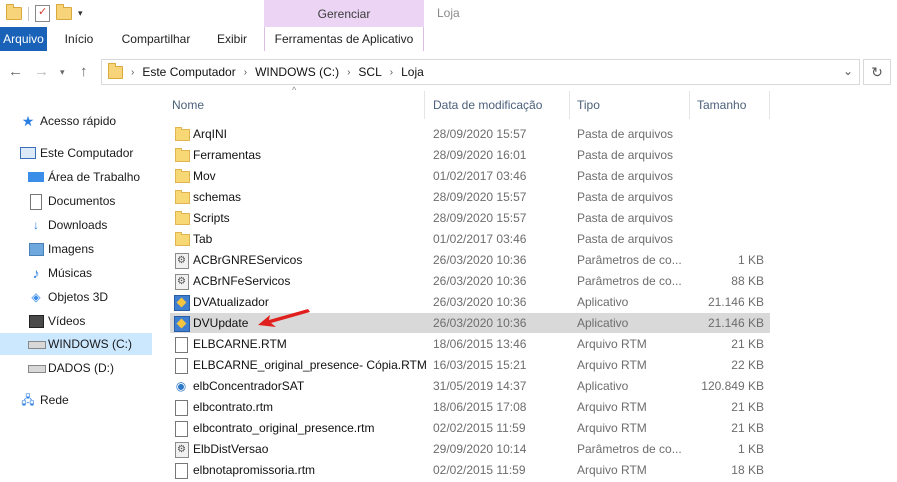 The height and width of the screenshot is (482, 897). I want to click on nav-item-windows-c: WINDOWS (C:), so click(76, 344).